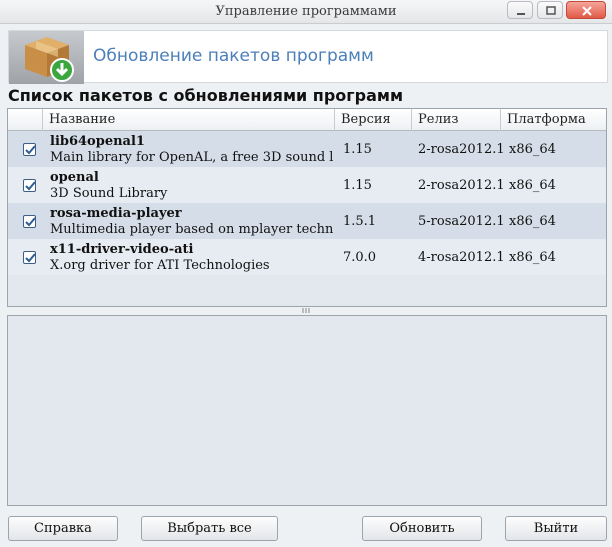 The height and width of the screenshot is (547, 612). Describe the element at coordinates (556, 528) in the screenshot. I see `exit-button: Выйти` at that location.